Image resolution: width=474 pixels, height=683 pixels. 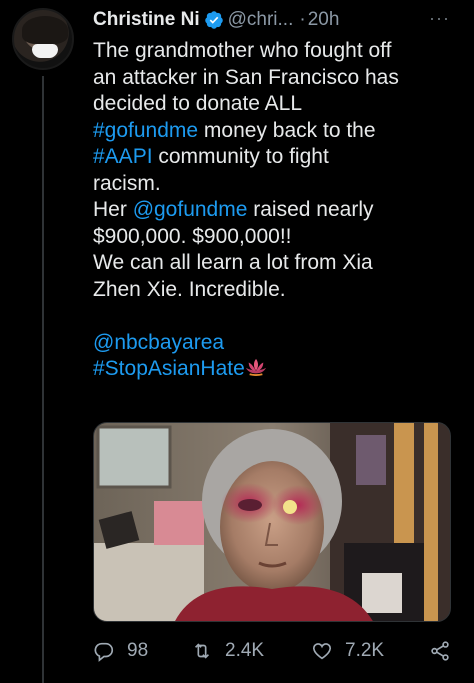 I want to click on heart-icon, so click(x=322, y=651).